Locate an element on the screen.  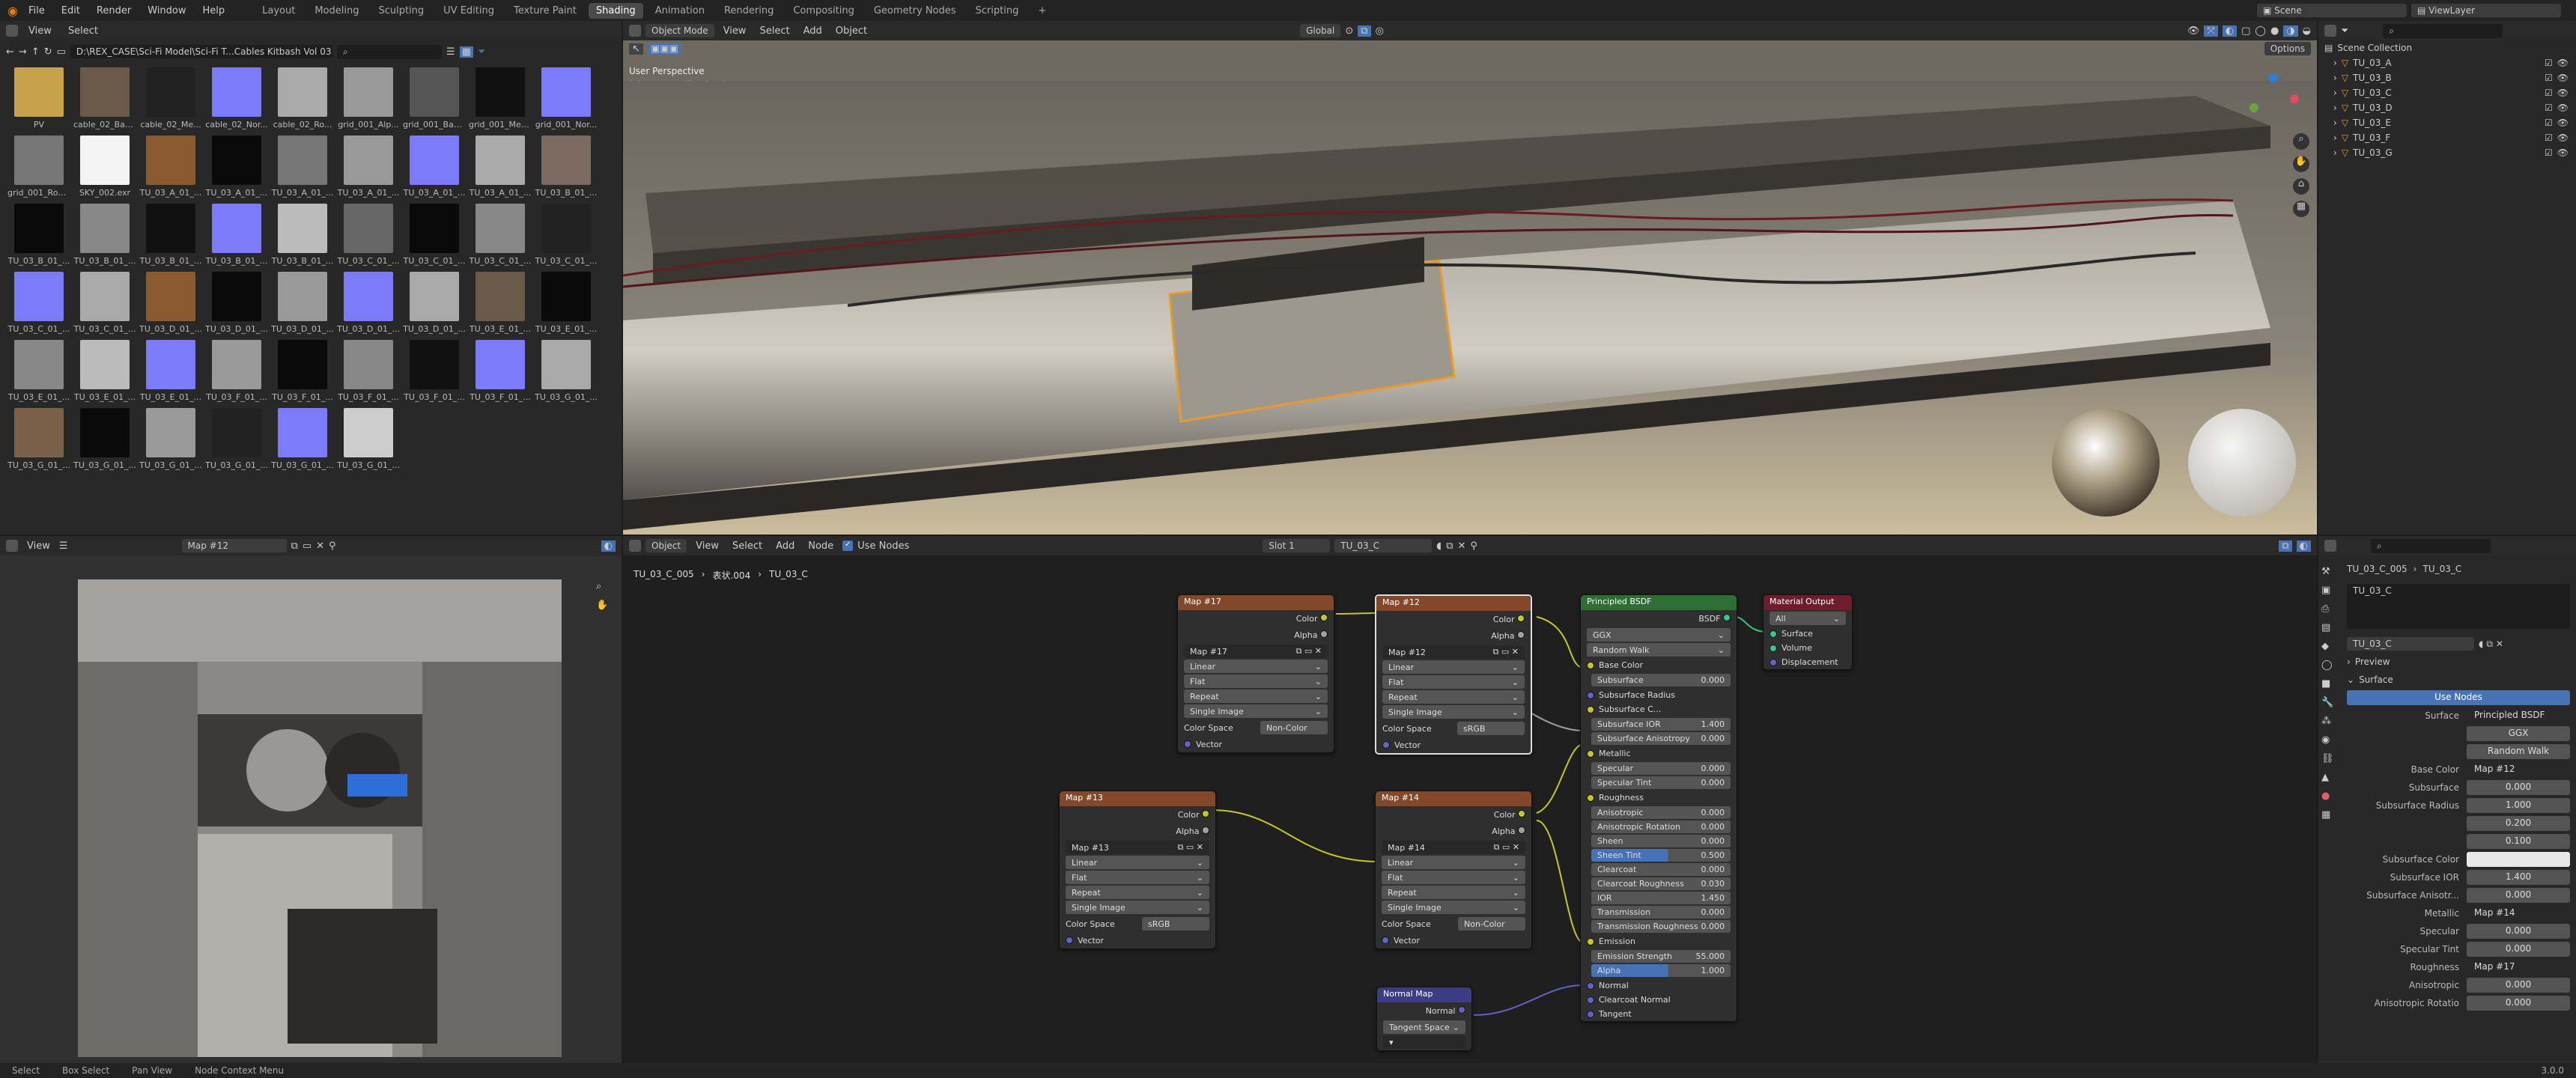
menu-edit: Edit is located at coordinates (70, 11).